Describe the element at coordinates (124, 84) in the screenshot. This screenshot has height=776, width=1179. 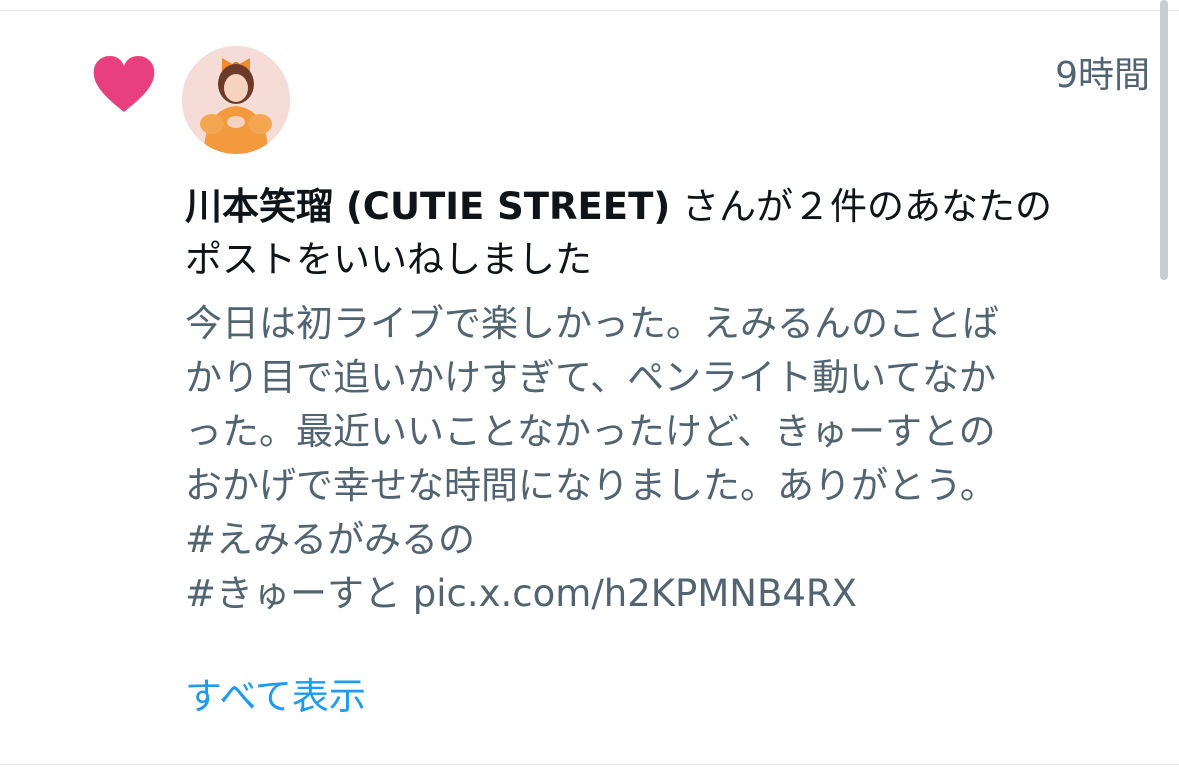
I see `heart-icon` at that location.